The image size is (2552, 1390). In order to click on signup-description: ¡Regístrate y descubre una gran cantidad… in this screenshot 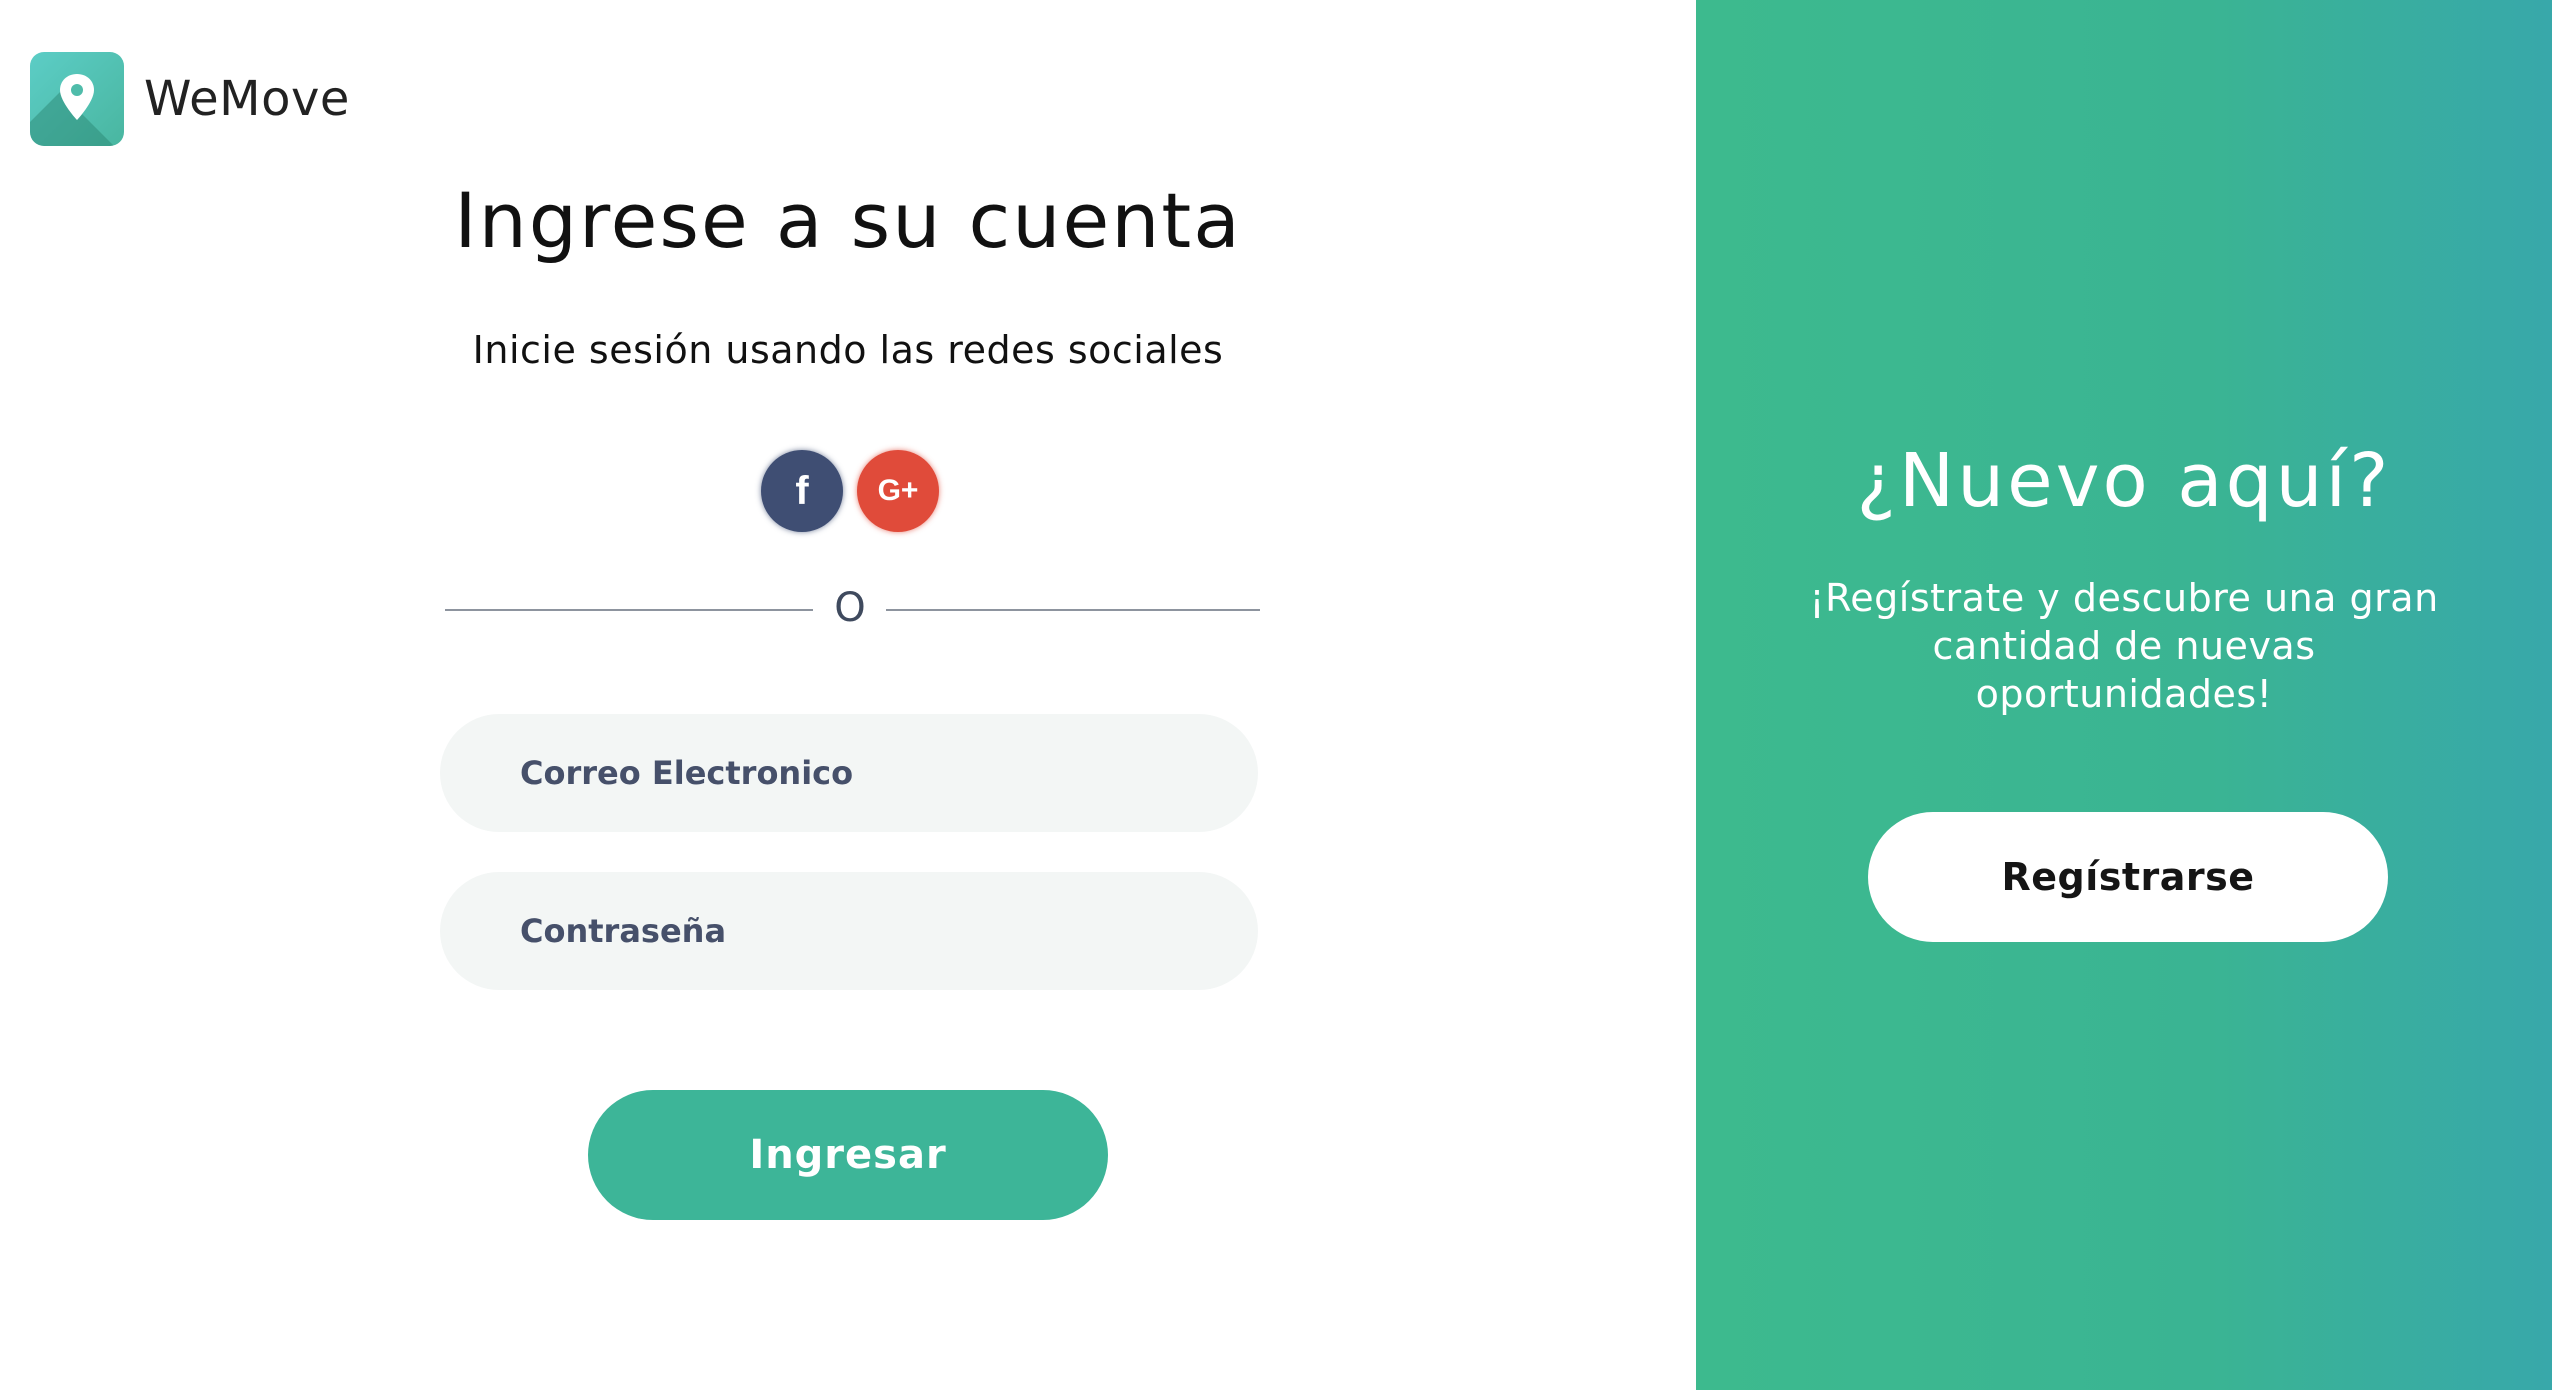, I will do `click(2124, 646)`.